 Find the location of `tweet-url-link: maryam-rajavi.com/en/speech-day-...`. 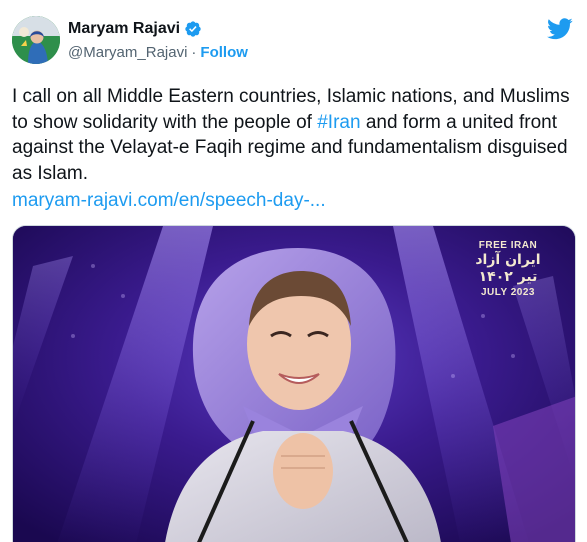

tweet-url-link: maryam-rajavi.com/en/speech-day-... is located at coordinates (169, 201).